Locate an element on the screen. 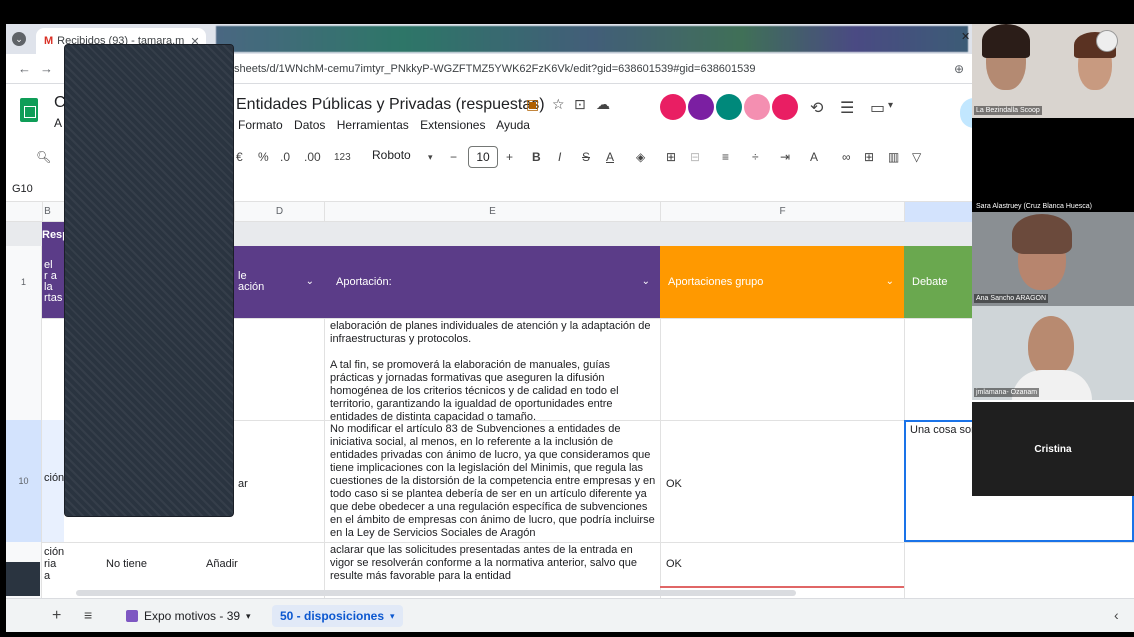 The height and width of the screenshot is (637, 1134). comment-icon: ⊞ is located at coordinates (869, 157).